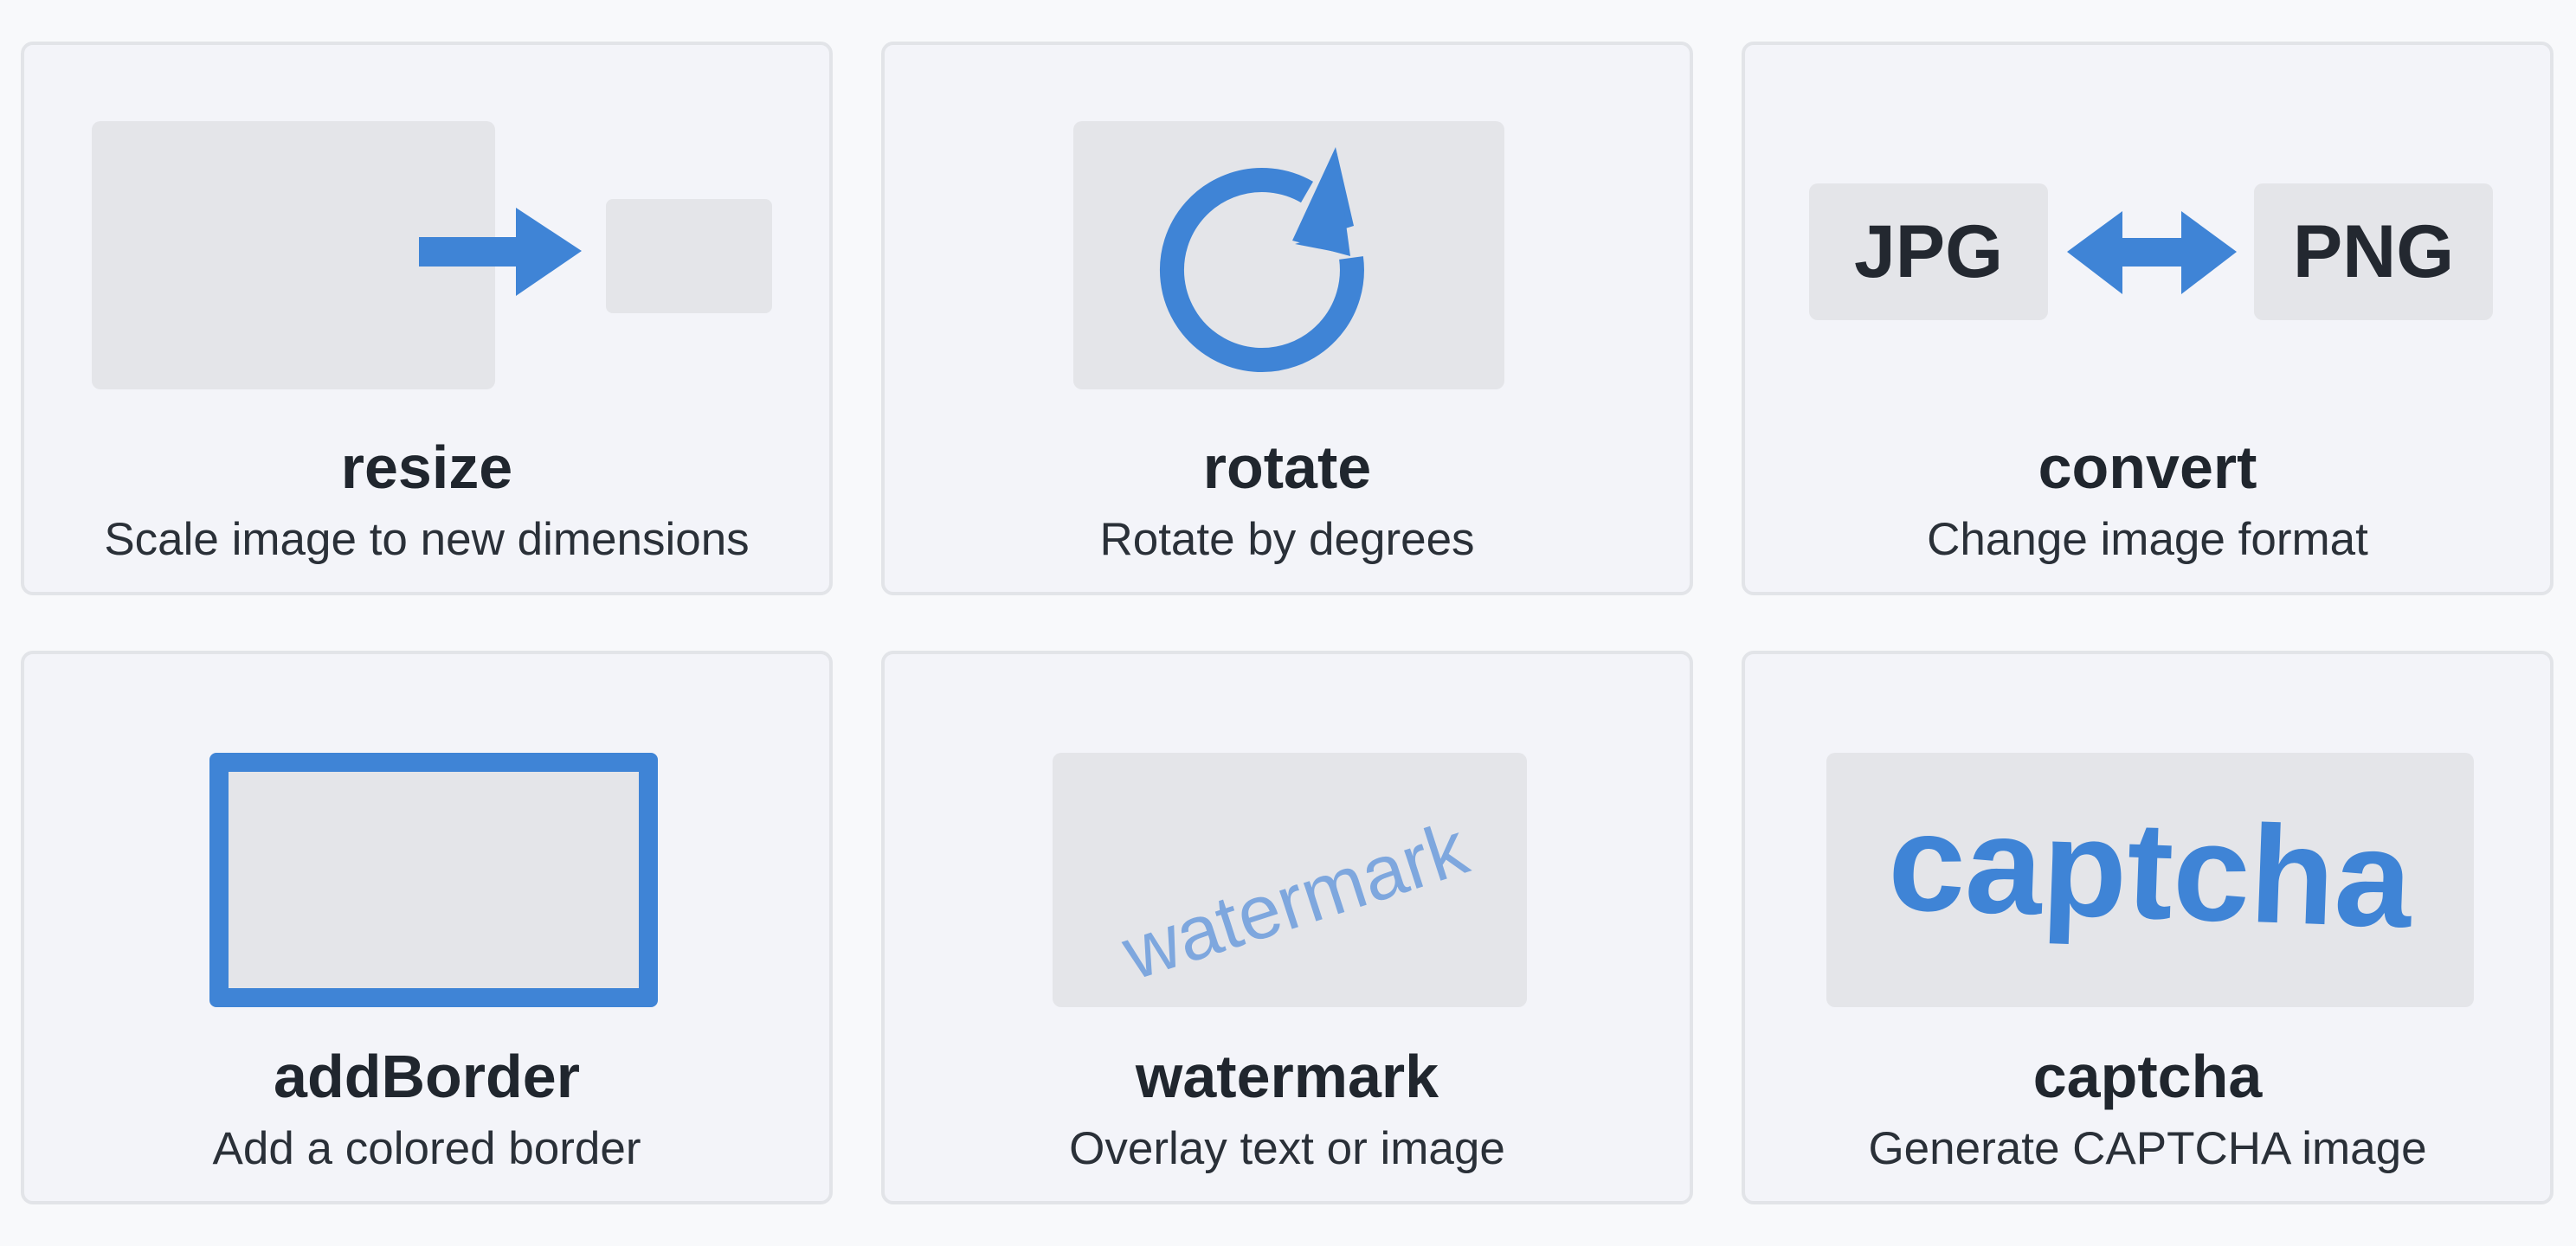  What do you see at coordinates (1295, 901) in the screenshot?
I see `watermark-text-icon: watermark` at bounding box center [1295, 901].